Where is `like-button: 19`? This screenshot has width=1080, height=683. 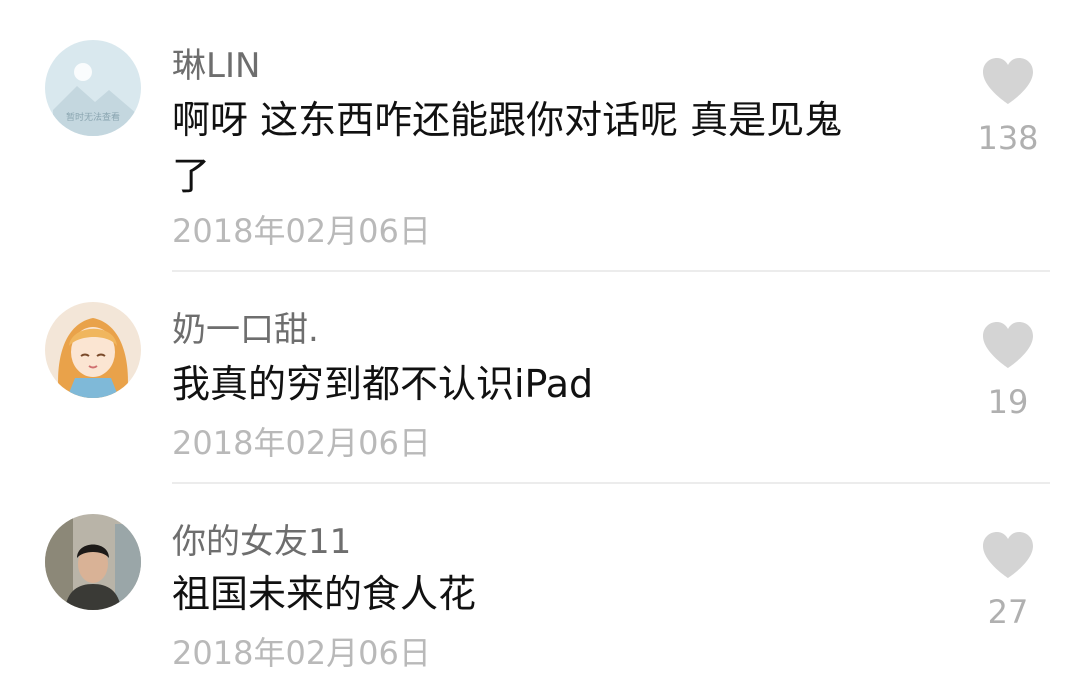
like-button: 19 is located at coordinates (1008, 370).